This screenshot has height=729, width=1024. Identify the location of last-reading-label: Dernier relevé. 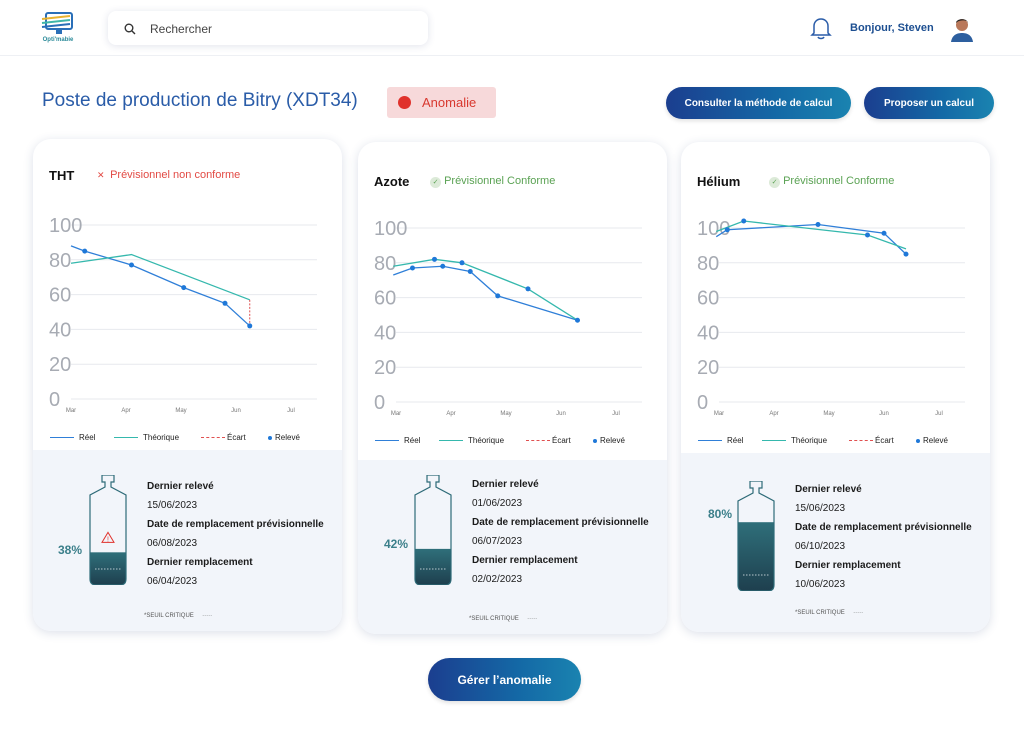
(180, 486).